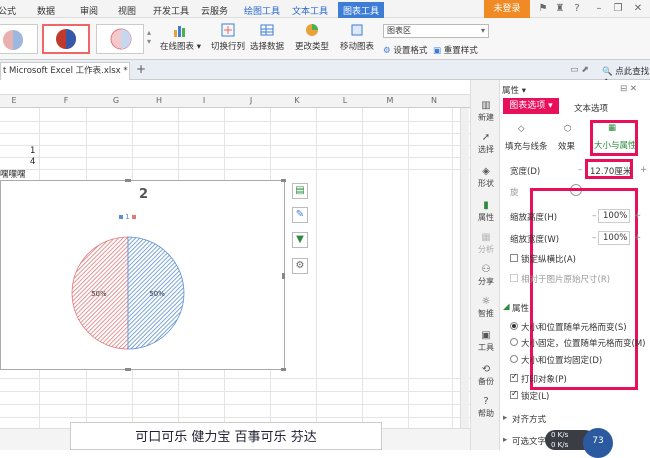  I want to click on tab-chart-options: 图表选项 ▾, so click(531, 106).